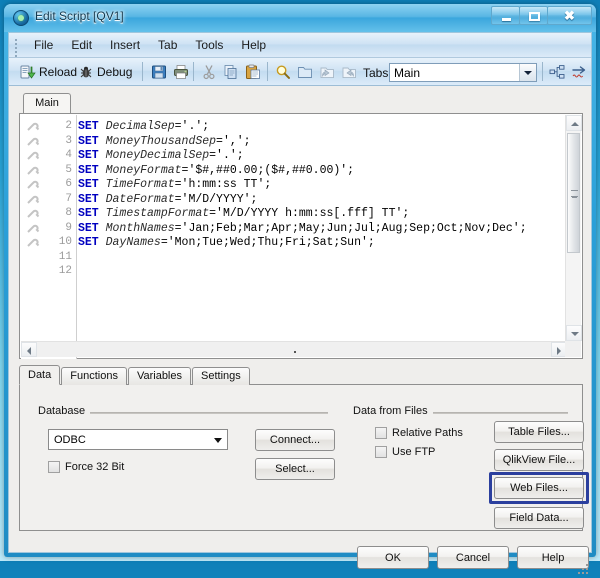 The width and height of the screenshot is (600, 578). I want to click on gutter-row: 7, so click(48, 199).